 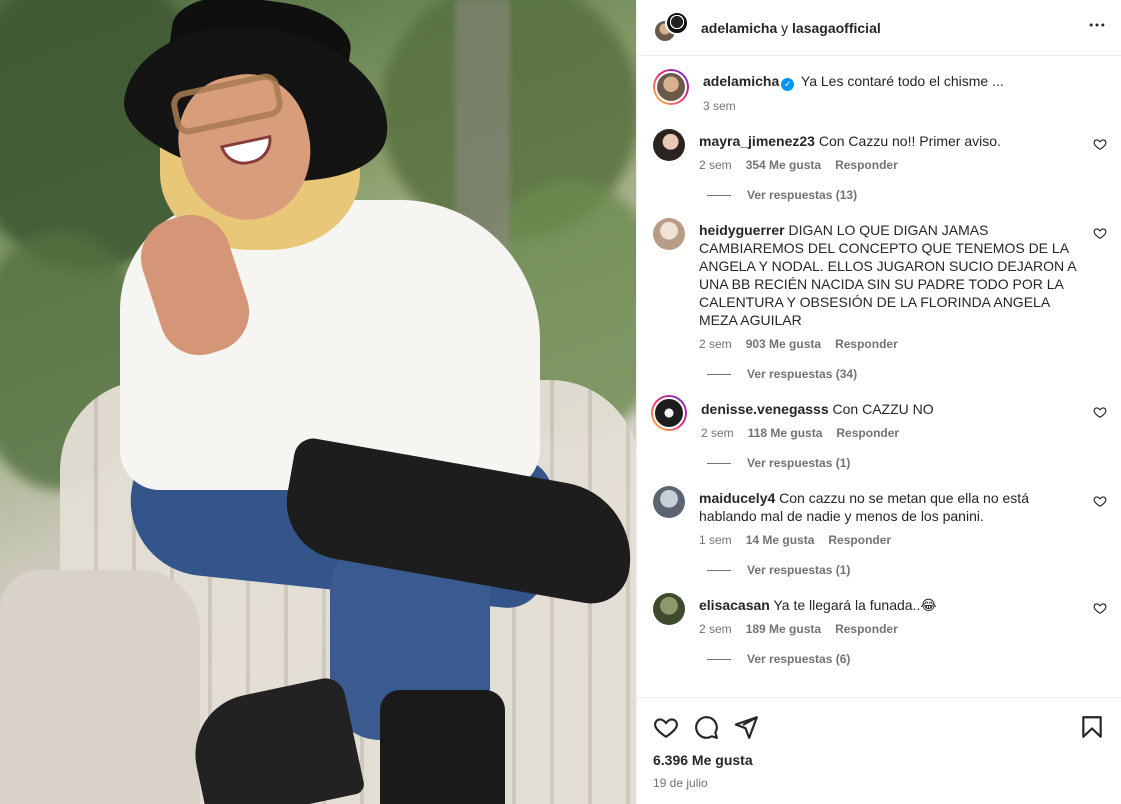 What do you see at coordinates (879, 743) in the screenshot?
I see `post-actions: 6.396 Me gusta 19 de julio` at bounding box center [879, 743].